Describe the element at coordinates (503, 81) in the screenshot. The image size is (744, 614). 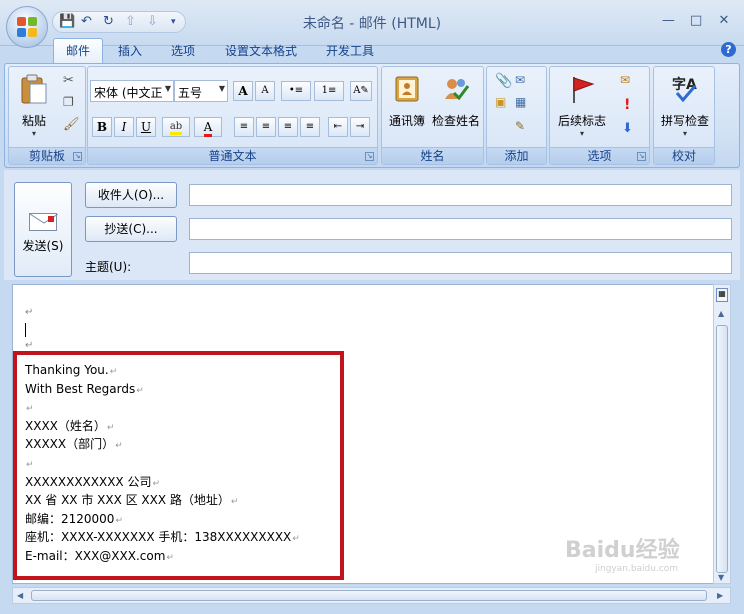
I see `attach-file-icon: 📎` at that location.